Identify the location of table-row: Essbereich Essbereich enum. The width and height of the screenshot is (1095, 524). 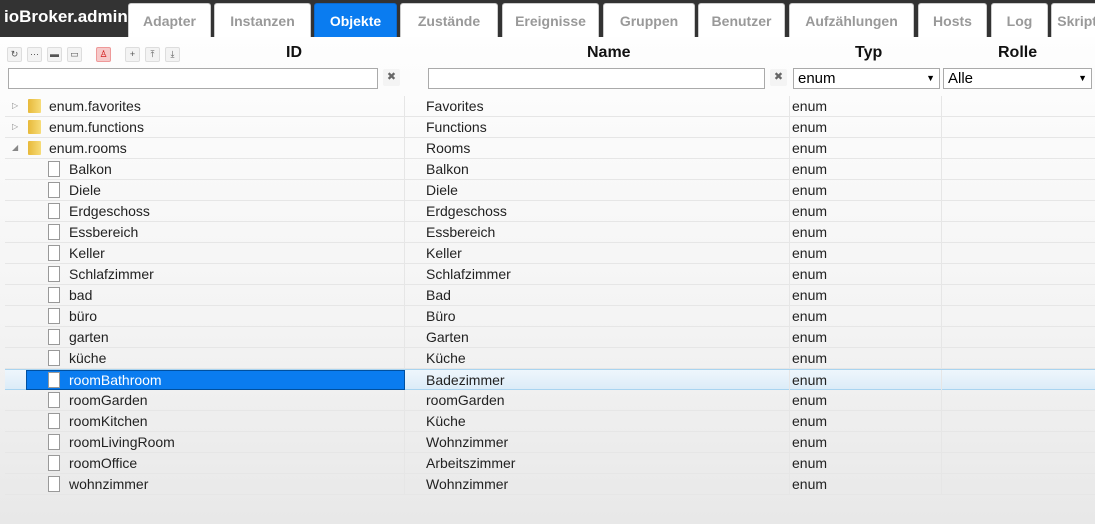
(550, 232).